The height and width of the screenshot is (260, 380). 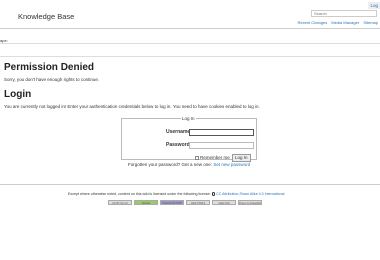 What do you see at coordinates (231, 164) in the screenshot?
I see `set-new-password-link: Set new password` at bounding box center [231, 164].